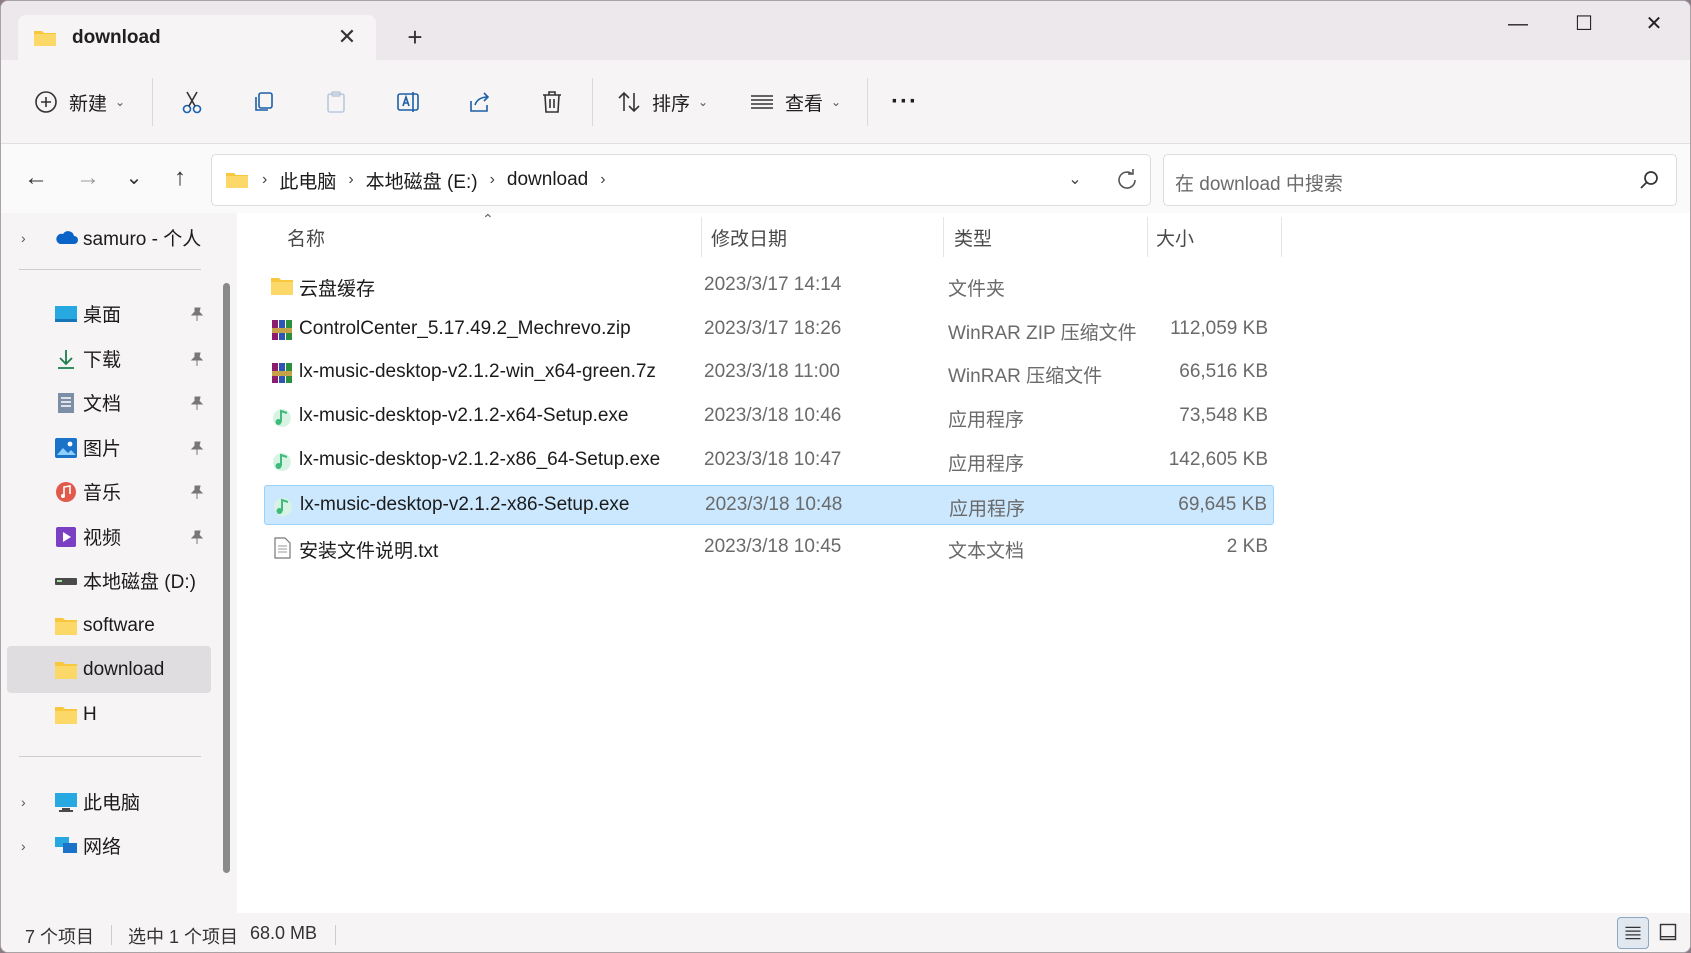  What do you see at coordinates (109, 402) in the screenshot?
I see `sidebar-item-documents: 文档` at bounding box center [109, 402].